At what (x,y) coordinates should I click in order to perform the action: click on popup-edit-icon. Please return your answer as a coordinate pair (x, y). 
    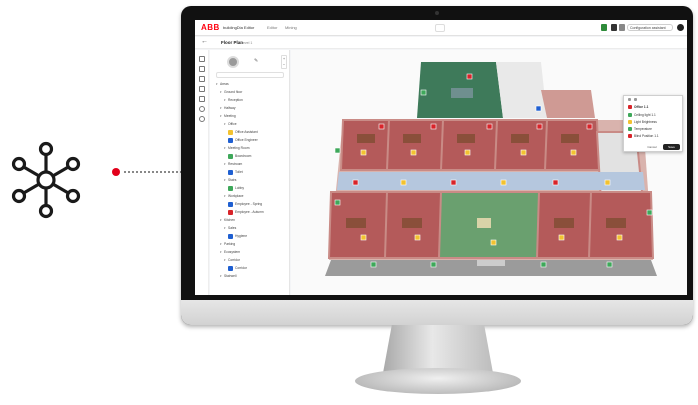
    Looking at the image, I should click on (635, 99).